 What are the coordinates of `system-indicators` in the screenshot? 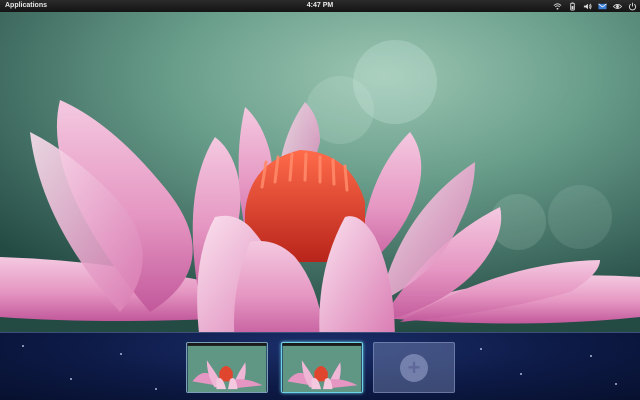 It's located at (595, 6).